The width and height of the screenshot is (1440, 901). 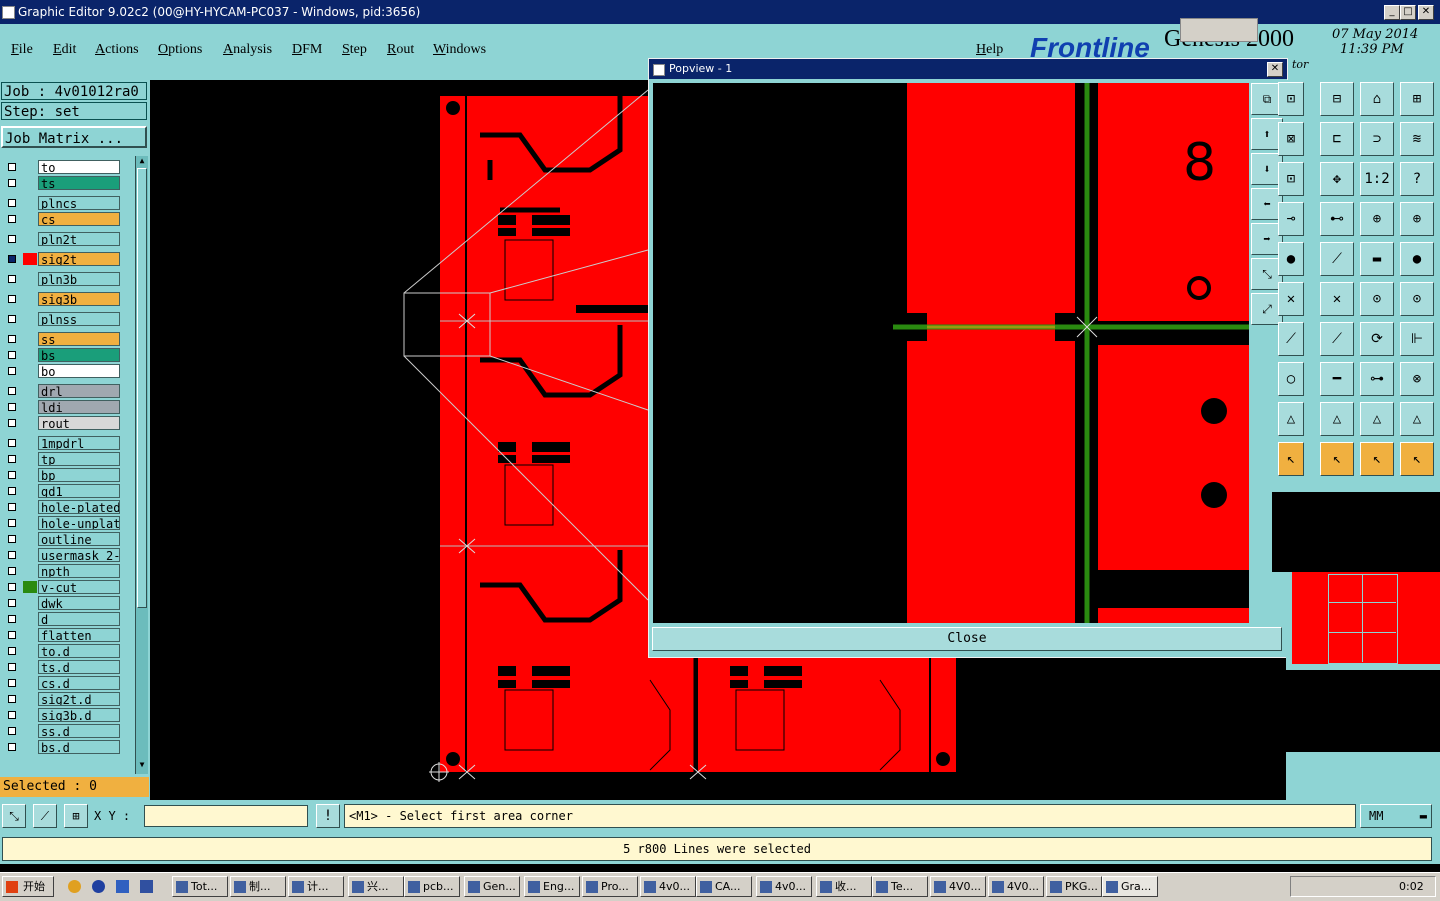 I want to click on layer-row-bo: bo, so click(x=61, y=371).